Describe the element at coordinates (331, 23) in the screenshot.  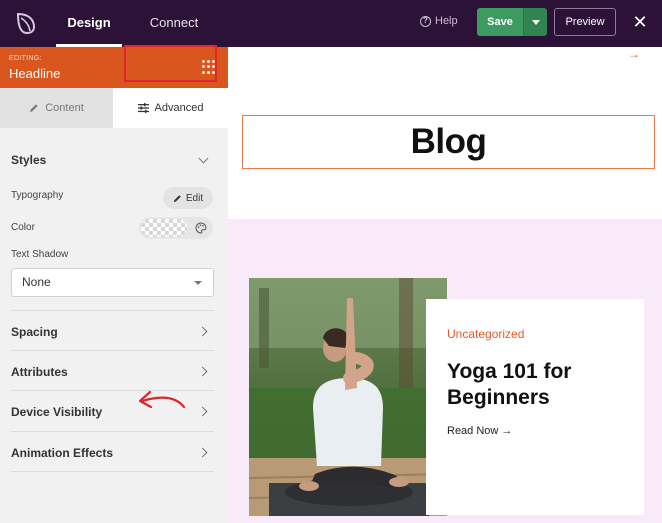
I see `top-bar: Design Connect ? Help Save Preview ✕` at that location.